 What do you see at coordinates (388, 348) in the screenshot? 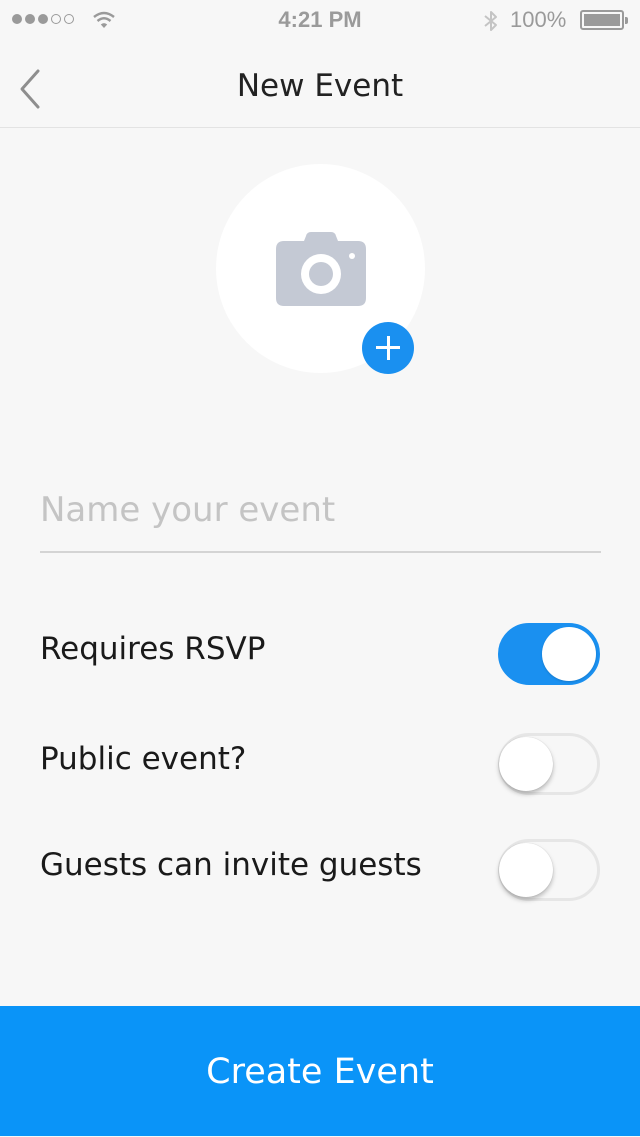
I see `add-photo-button` at bounding box center [388, 348].